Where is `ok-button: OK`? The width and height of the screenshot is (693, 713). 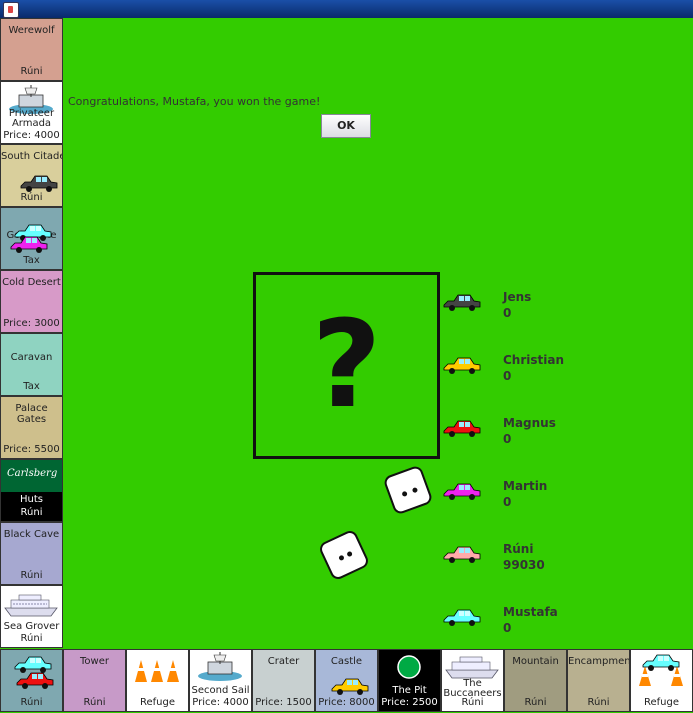 ok-button: OK is located at coordinates (346, 126).